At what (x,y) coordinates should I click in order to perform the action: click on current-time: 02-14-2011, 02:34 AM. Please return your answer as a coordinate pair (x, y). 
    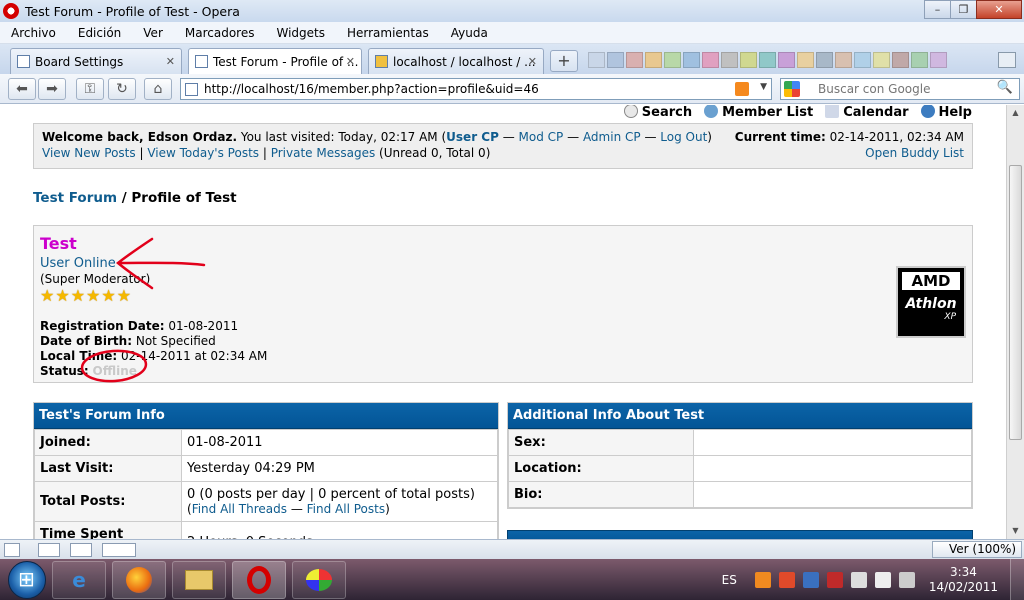
    Looking at the image, I should click on (896, 137).